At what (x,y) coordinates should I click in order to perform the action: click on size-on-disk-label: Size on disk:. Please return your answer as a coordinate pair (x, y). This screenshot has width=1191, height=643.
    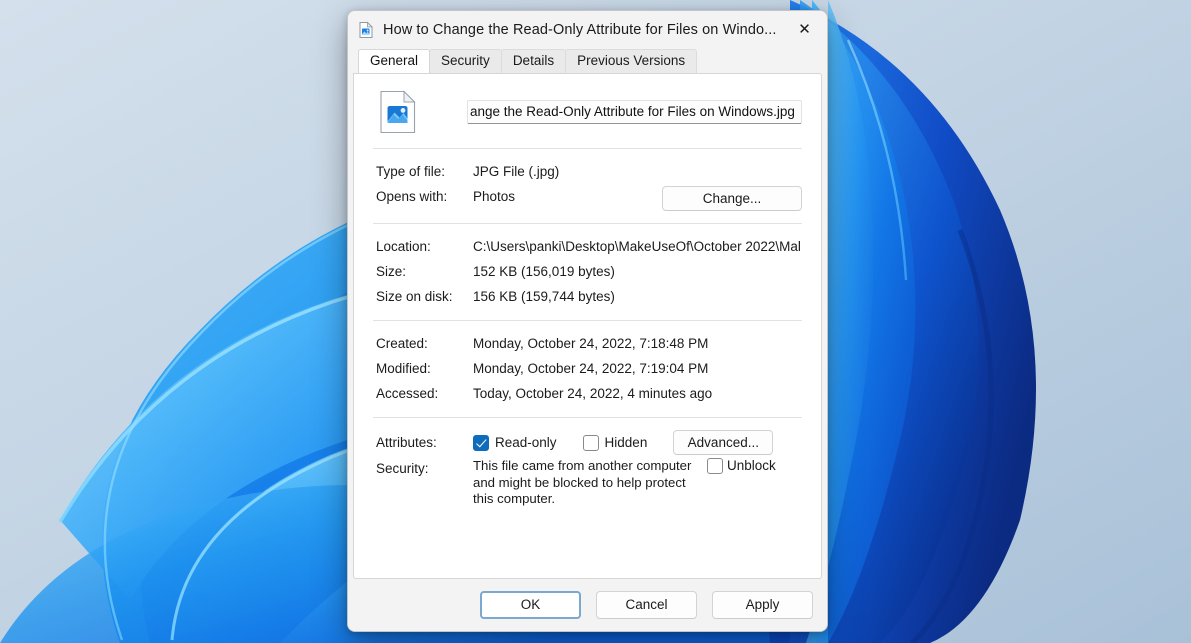
    Looking at the image, I should click on (414, 296).